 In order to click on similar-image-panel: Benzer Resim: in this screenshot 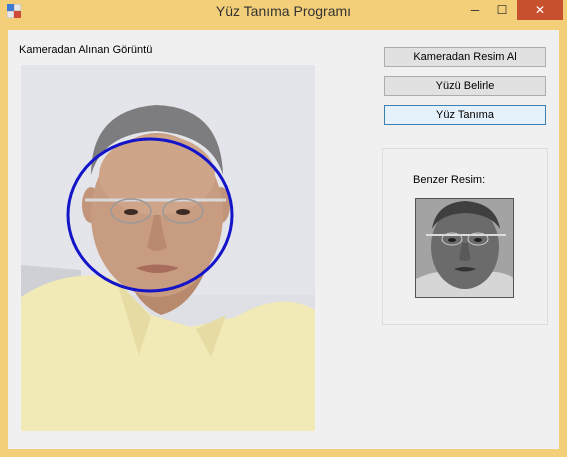, I will do `click(465, 236)`.